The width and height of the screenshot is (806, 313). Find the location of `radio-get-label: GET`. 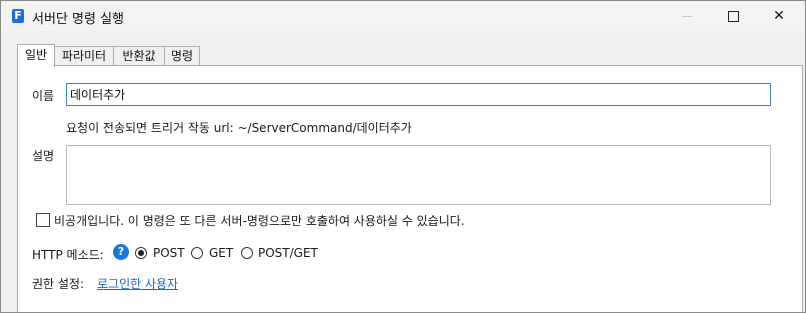

radio-get-label: GET is located at coordinates (221, 253).